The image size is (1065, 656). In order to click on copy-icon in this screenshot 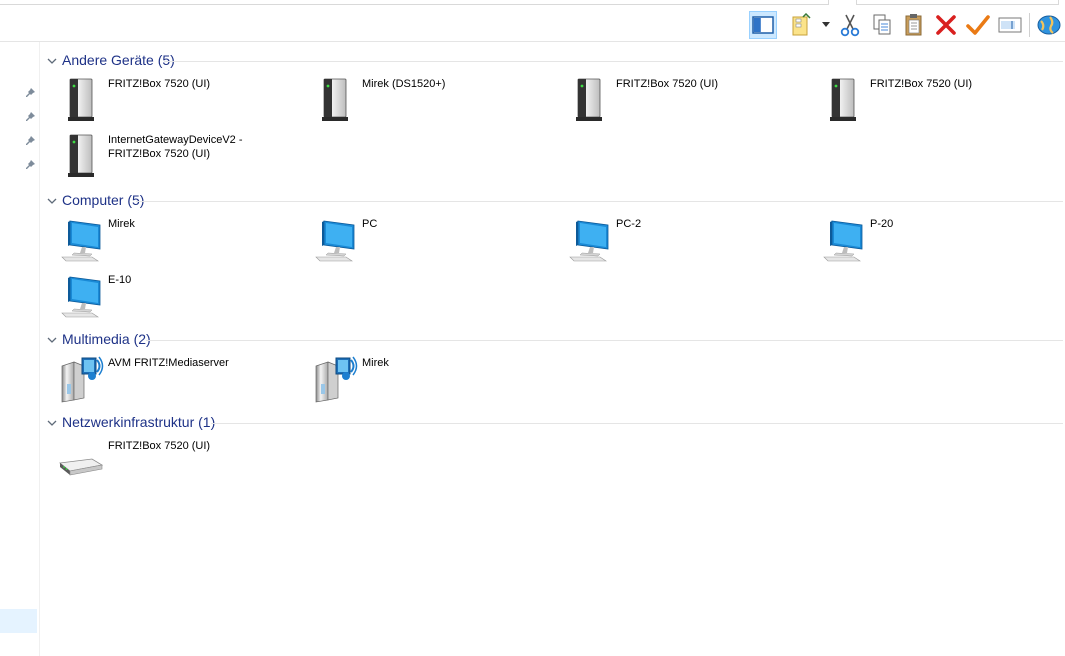, I will do `click(882, 24)`.